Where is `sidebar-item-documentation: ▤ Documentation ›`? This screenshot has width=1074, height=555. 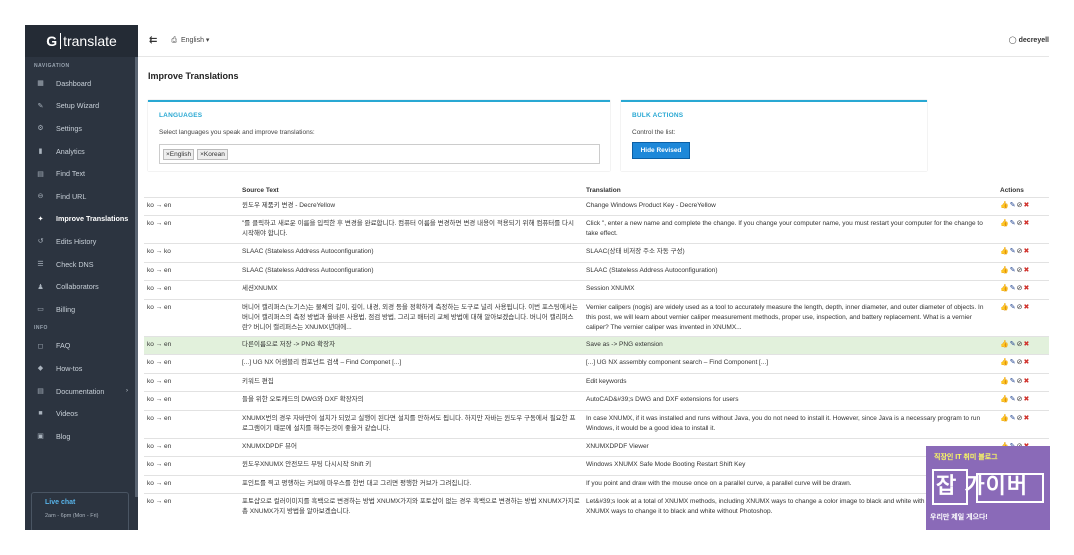 sidebar-item-documentation: ▤ Documentation › is located at coordinates (81, 391).